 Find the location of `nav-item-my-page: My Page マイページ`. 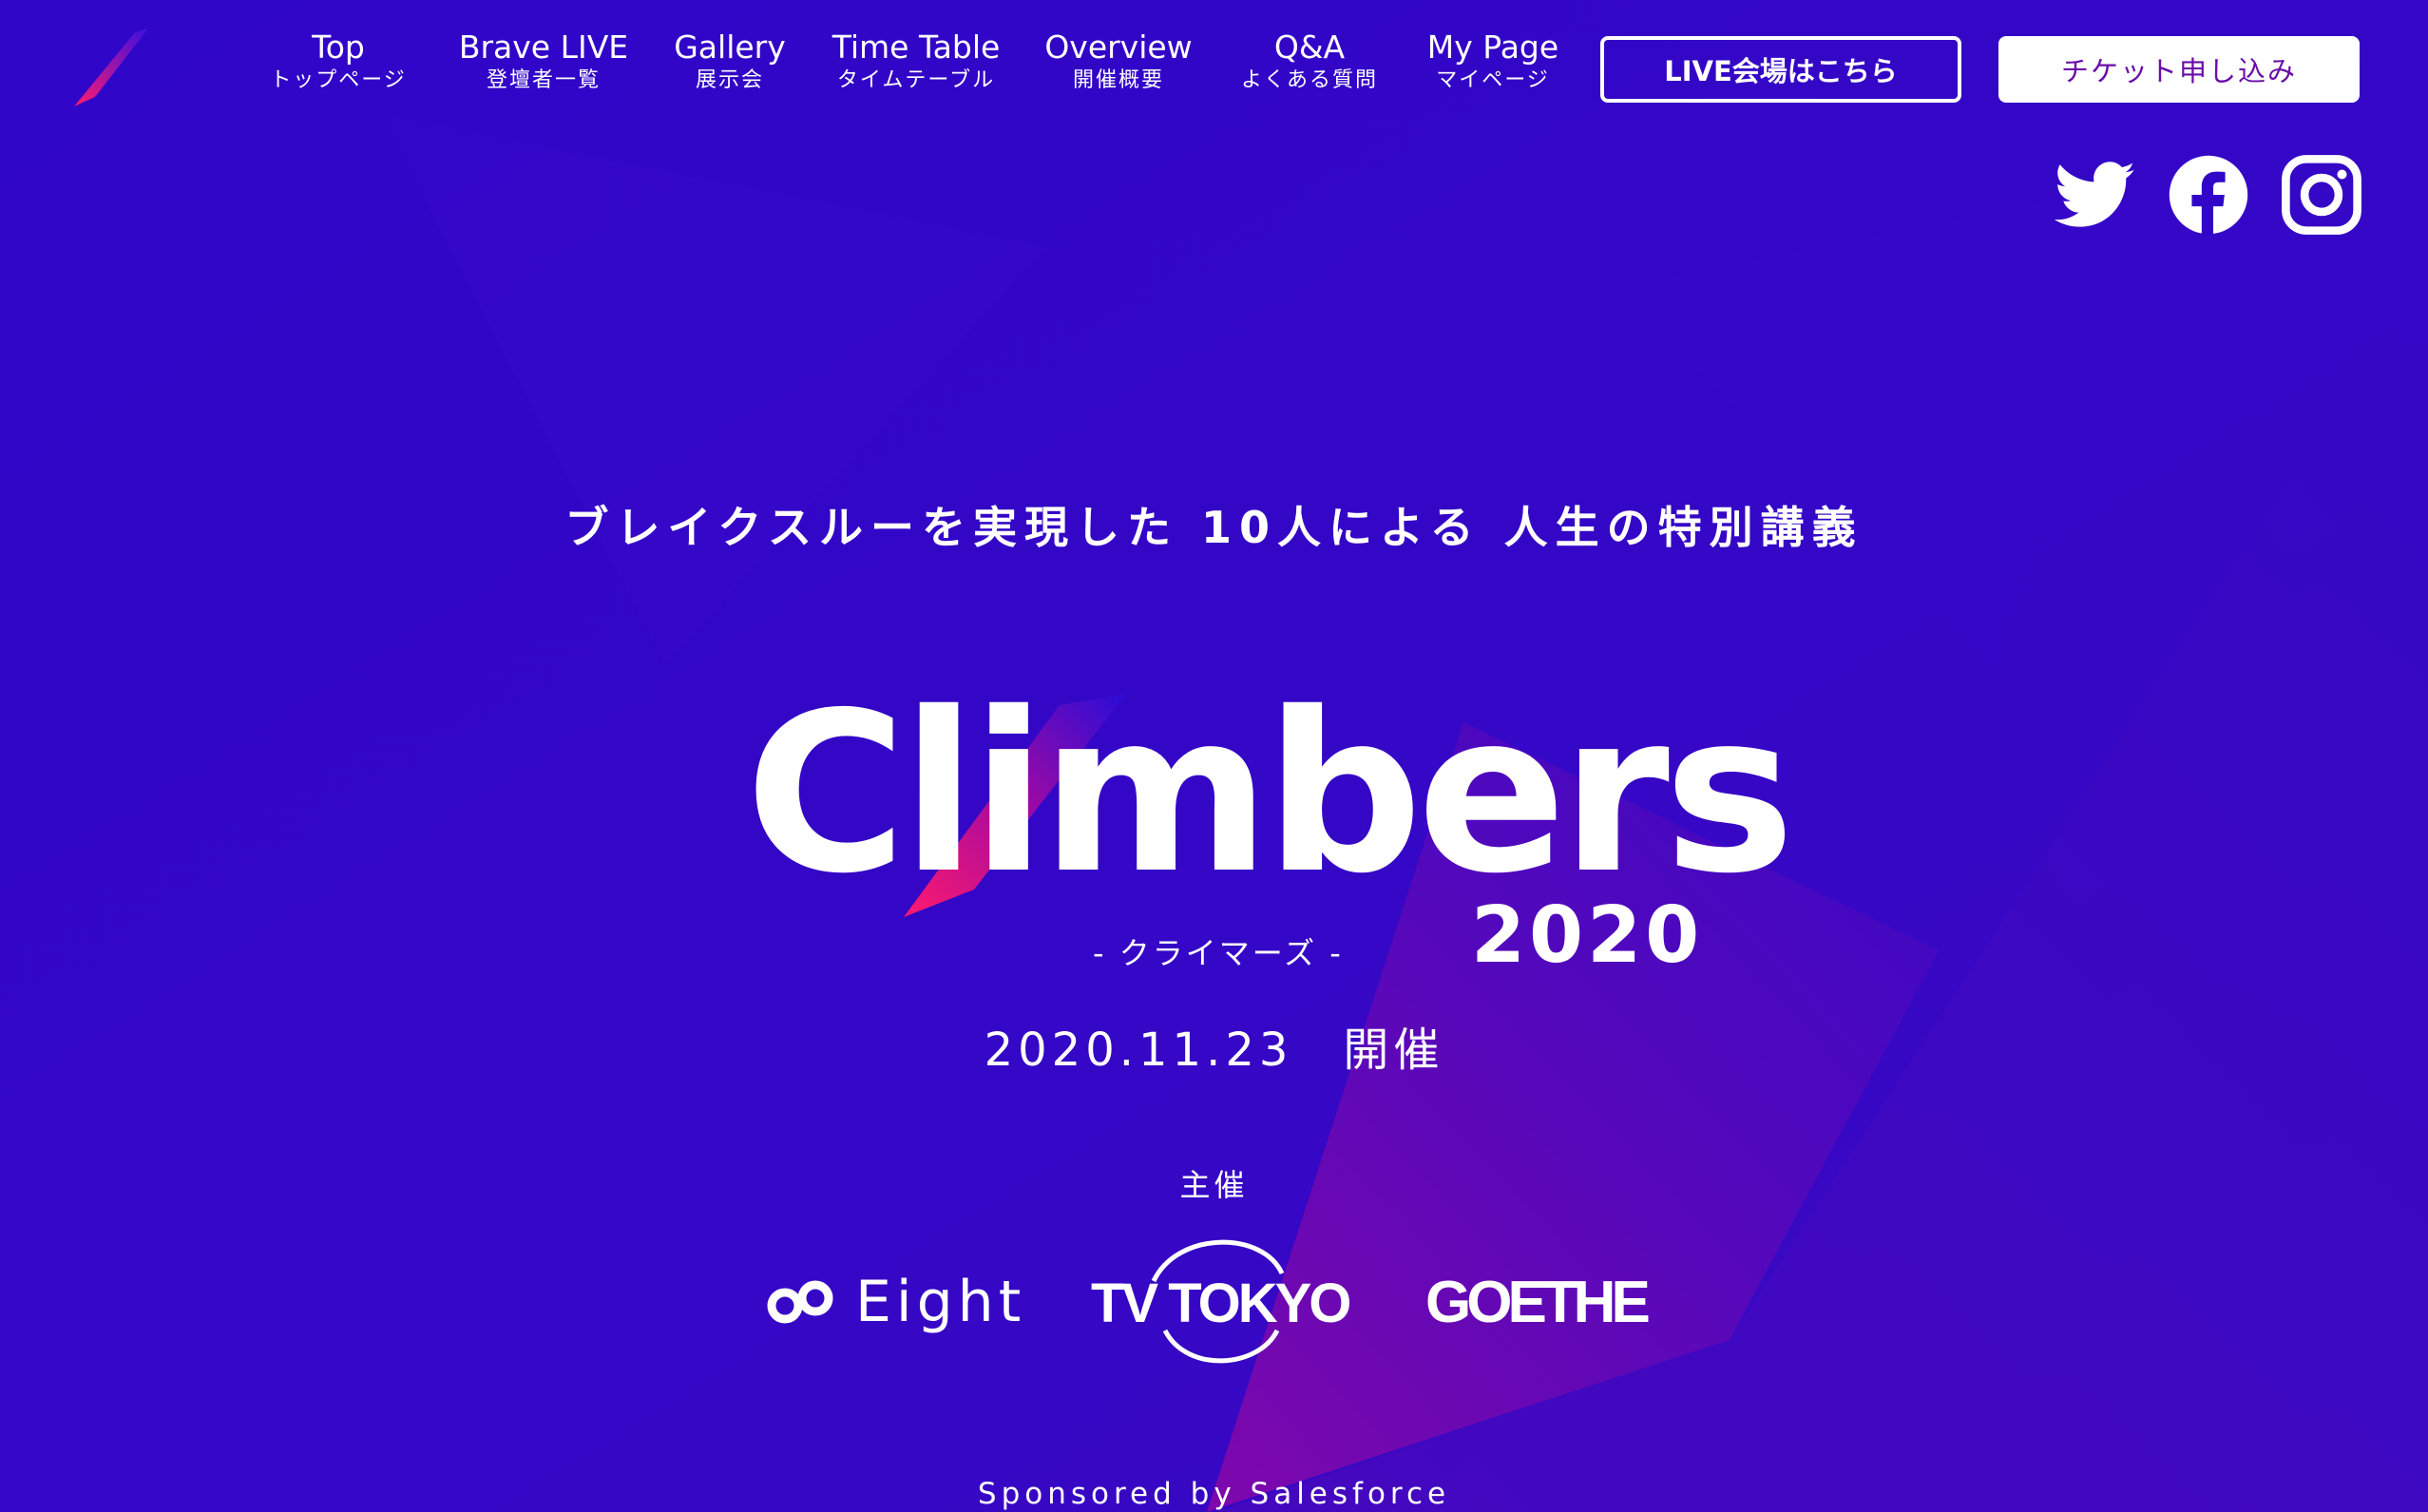

nav-item-my-page: My Page マイページ is located at coordinates (1493, 68).